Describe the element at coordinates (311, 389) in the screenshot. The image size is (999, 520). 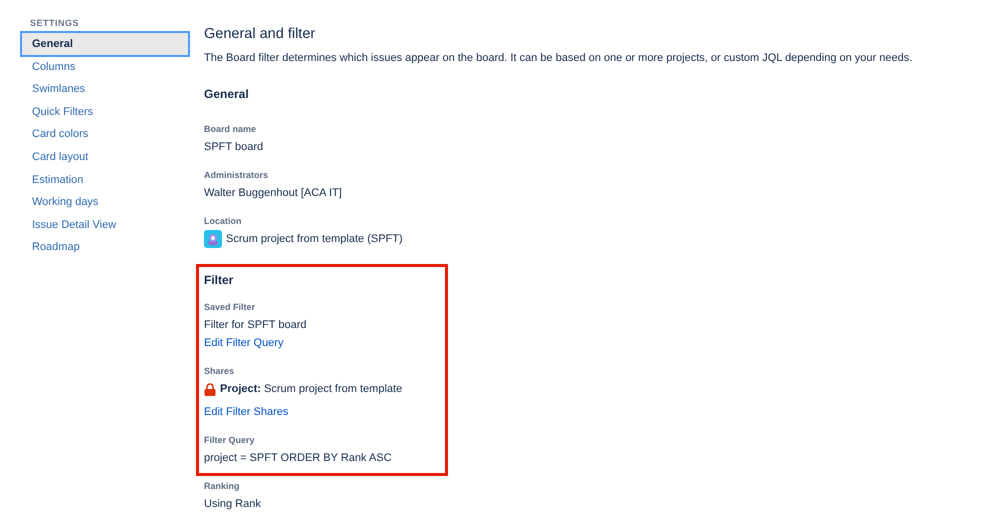
I see `share-text: Project: Scrum project from template` at that location.